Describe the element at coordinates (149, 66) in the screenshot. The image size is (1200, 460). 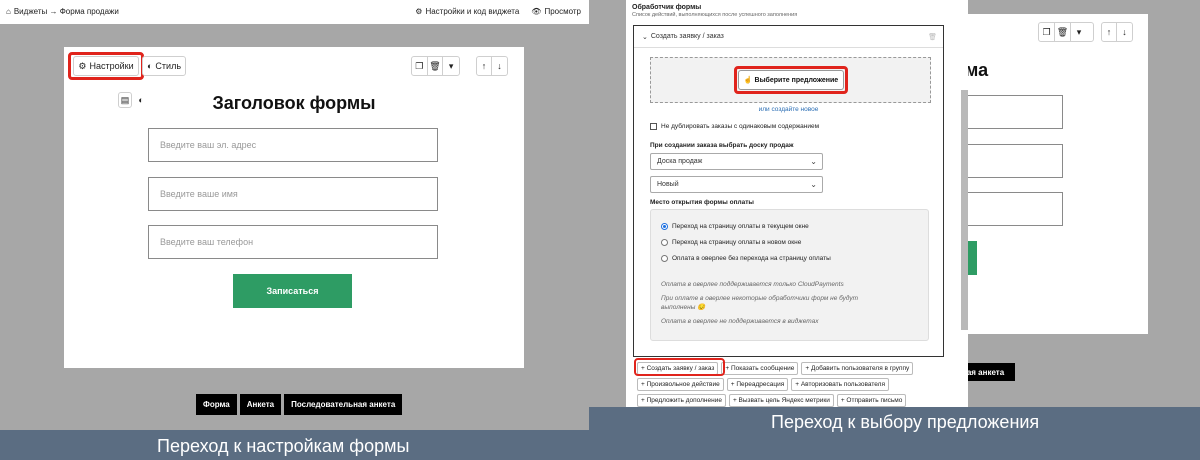
I see `contrast-icon: ◐` at that location.